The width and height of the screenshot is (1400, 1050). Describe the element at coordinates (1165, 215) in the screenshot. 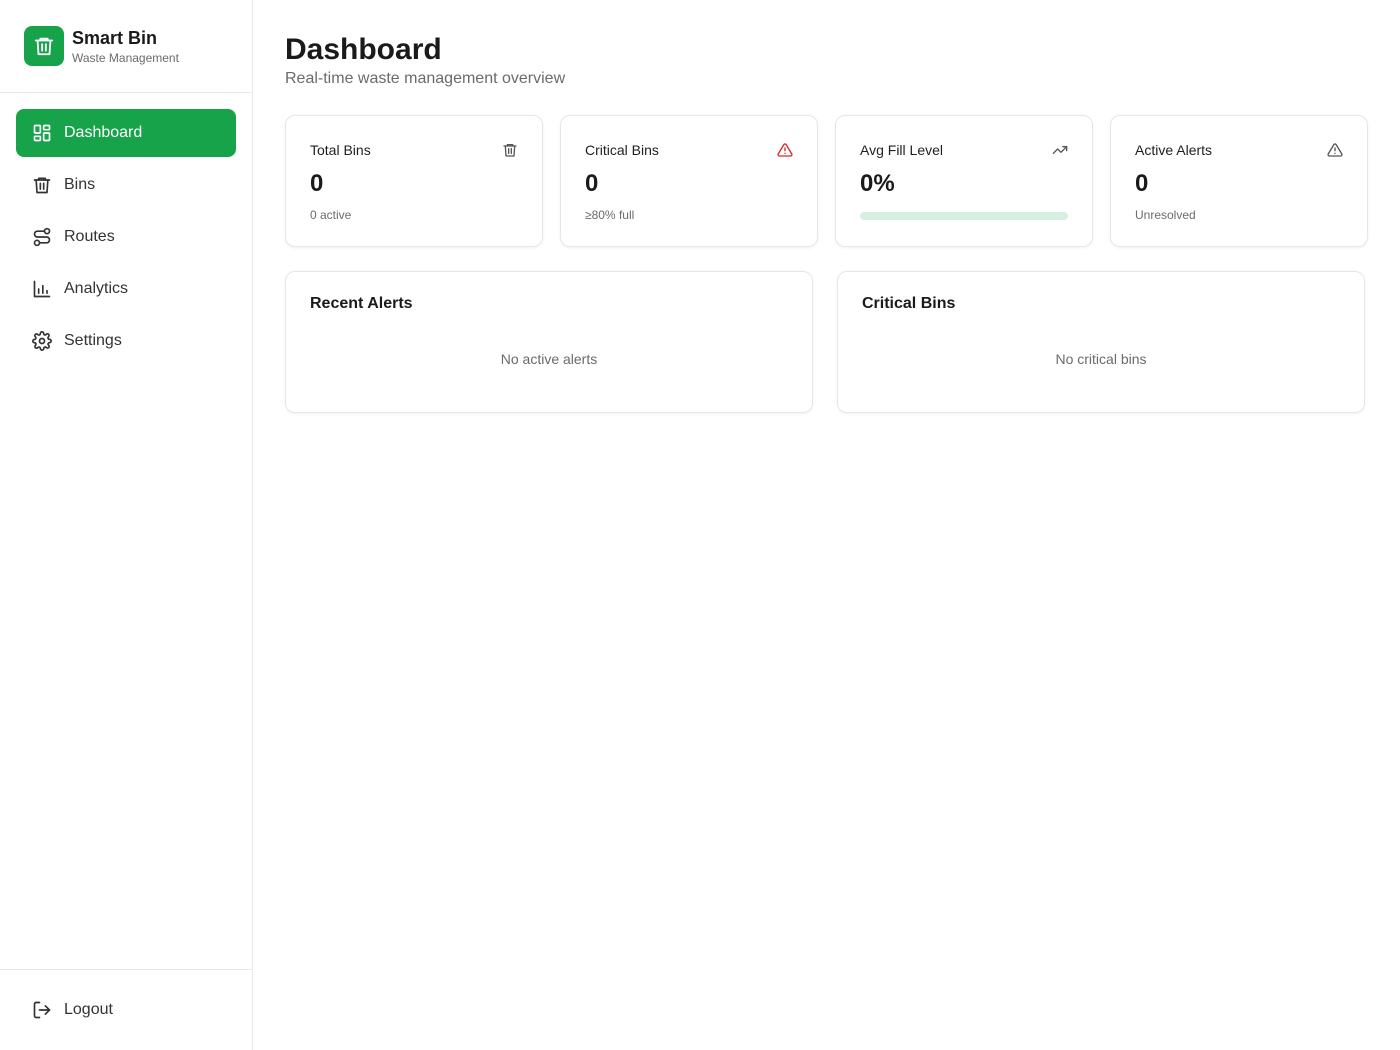

I see `stat-note: Unresolved` at that location.